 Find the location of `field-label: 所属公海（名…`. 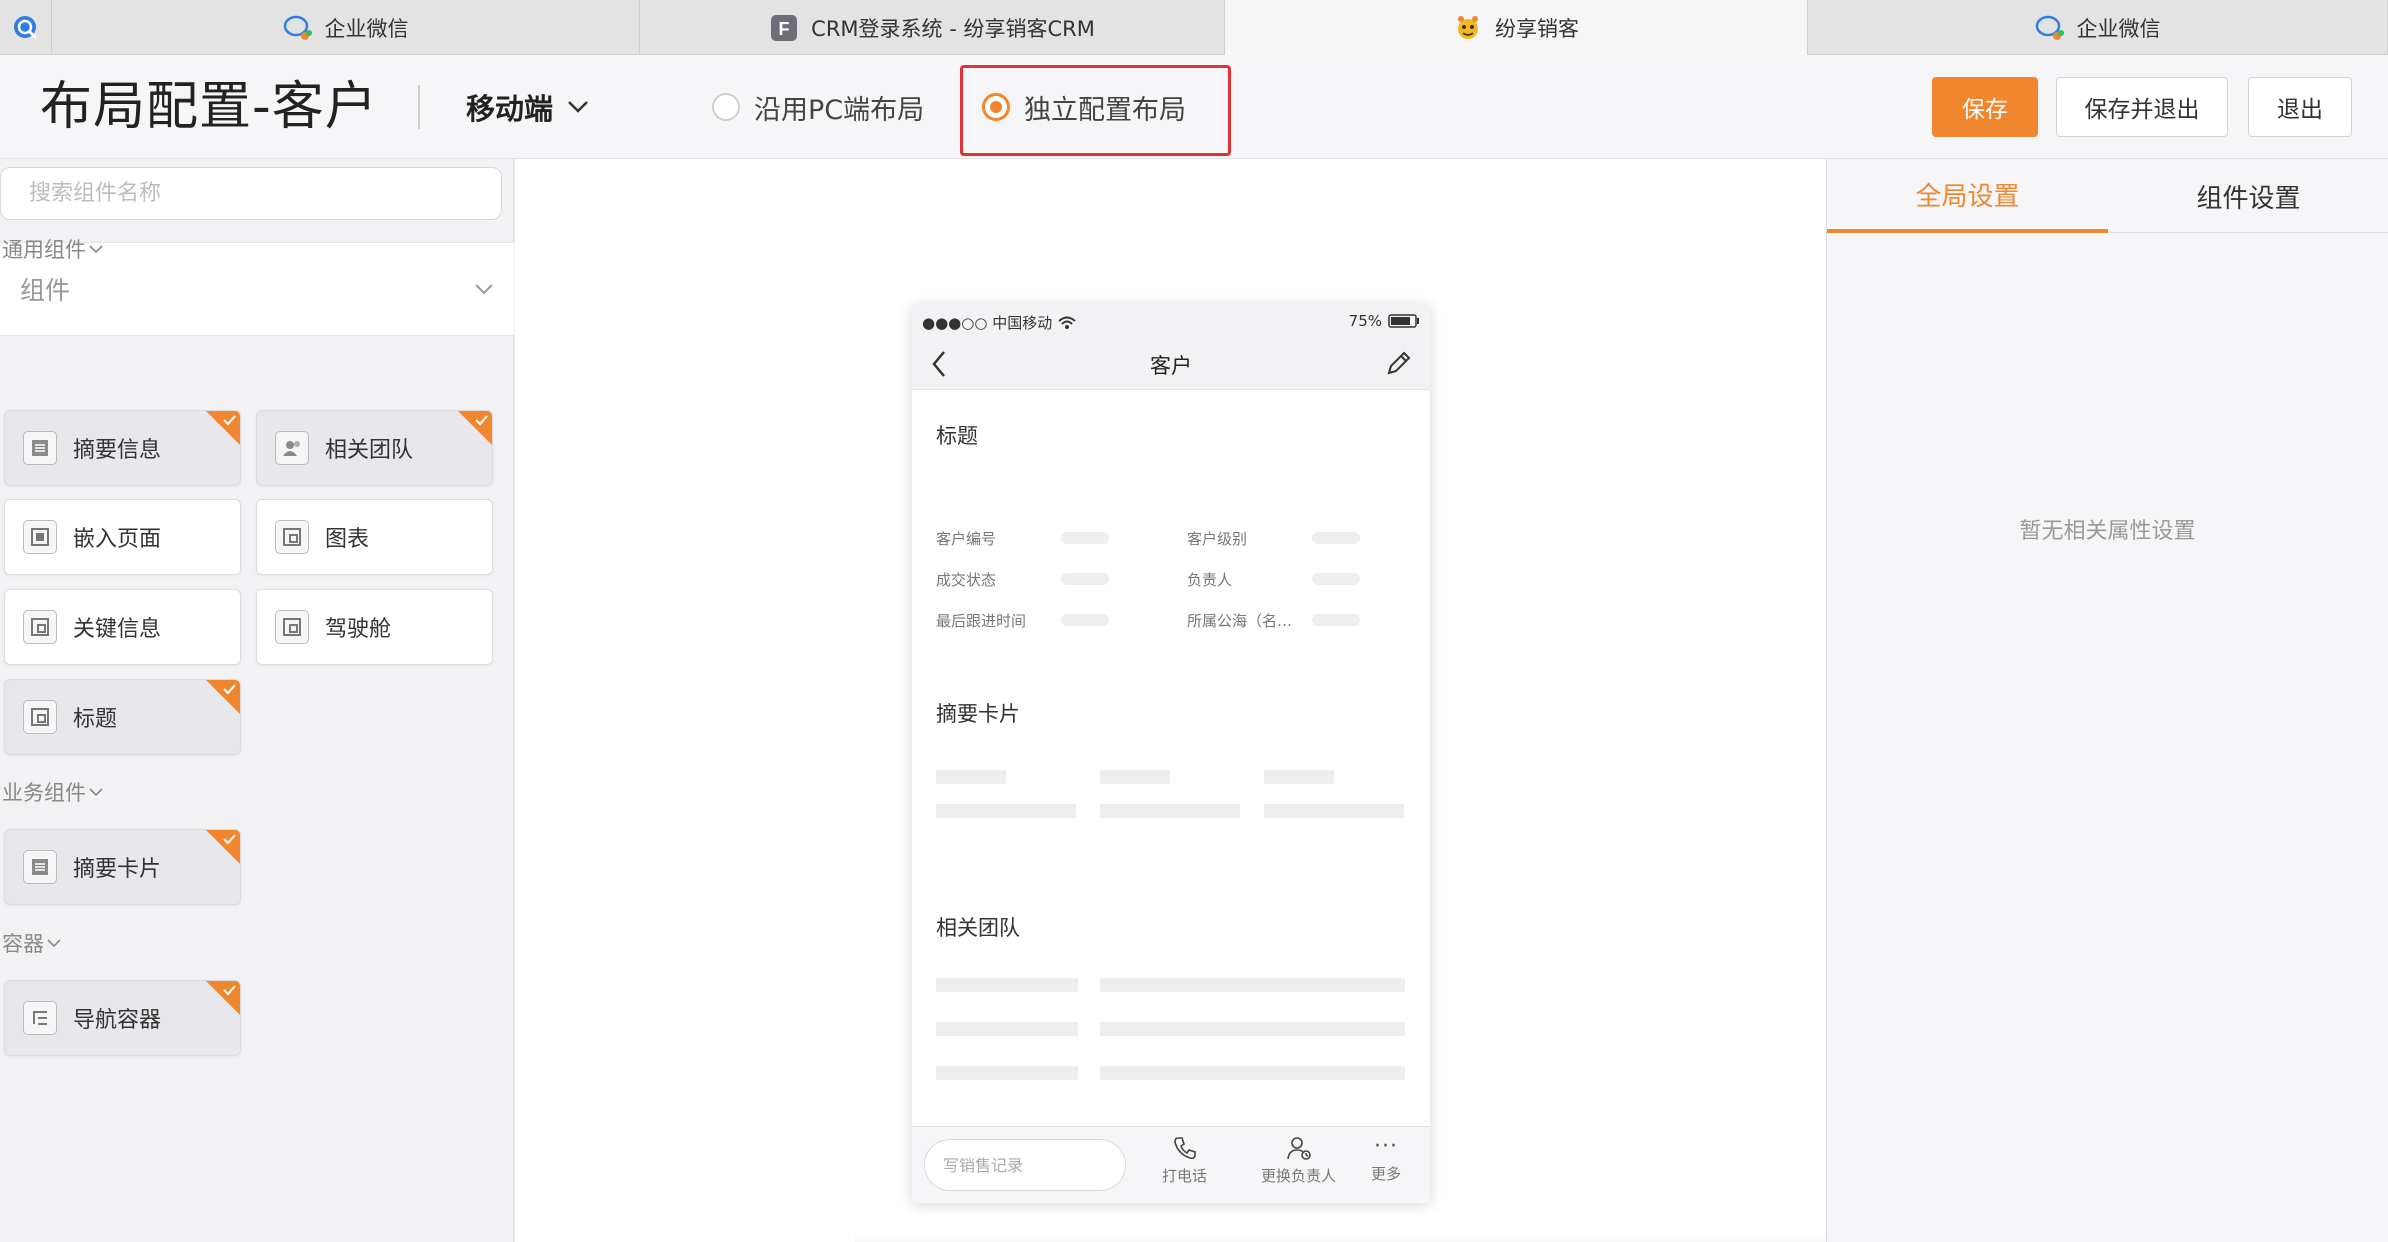

field-label: 所属公海（名… is located at coordinates (1240, 621).